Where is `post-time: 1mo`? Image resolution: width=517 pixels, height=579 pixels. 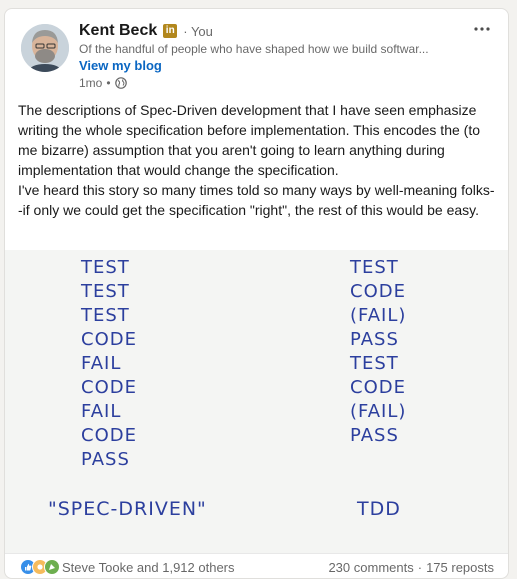 post-time: 1mo is located at coordinates (91, 83).